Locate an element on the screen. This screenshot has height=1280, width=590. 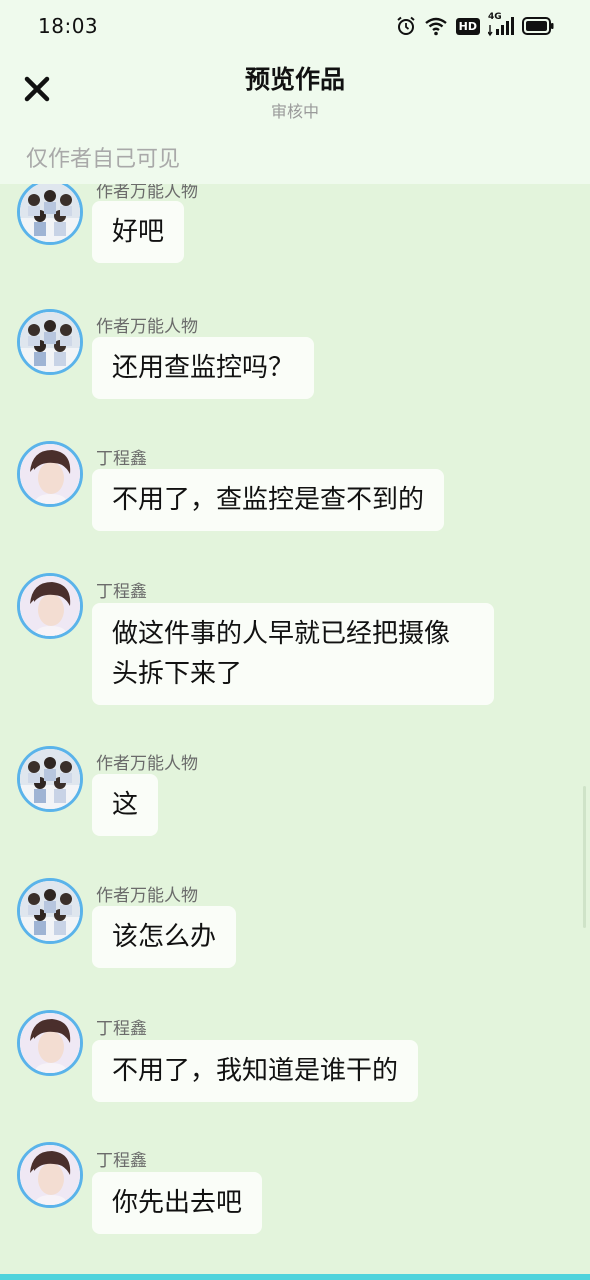
message-bubble: 这 is located at coordinates (125, 805).